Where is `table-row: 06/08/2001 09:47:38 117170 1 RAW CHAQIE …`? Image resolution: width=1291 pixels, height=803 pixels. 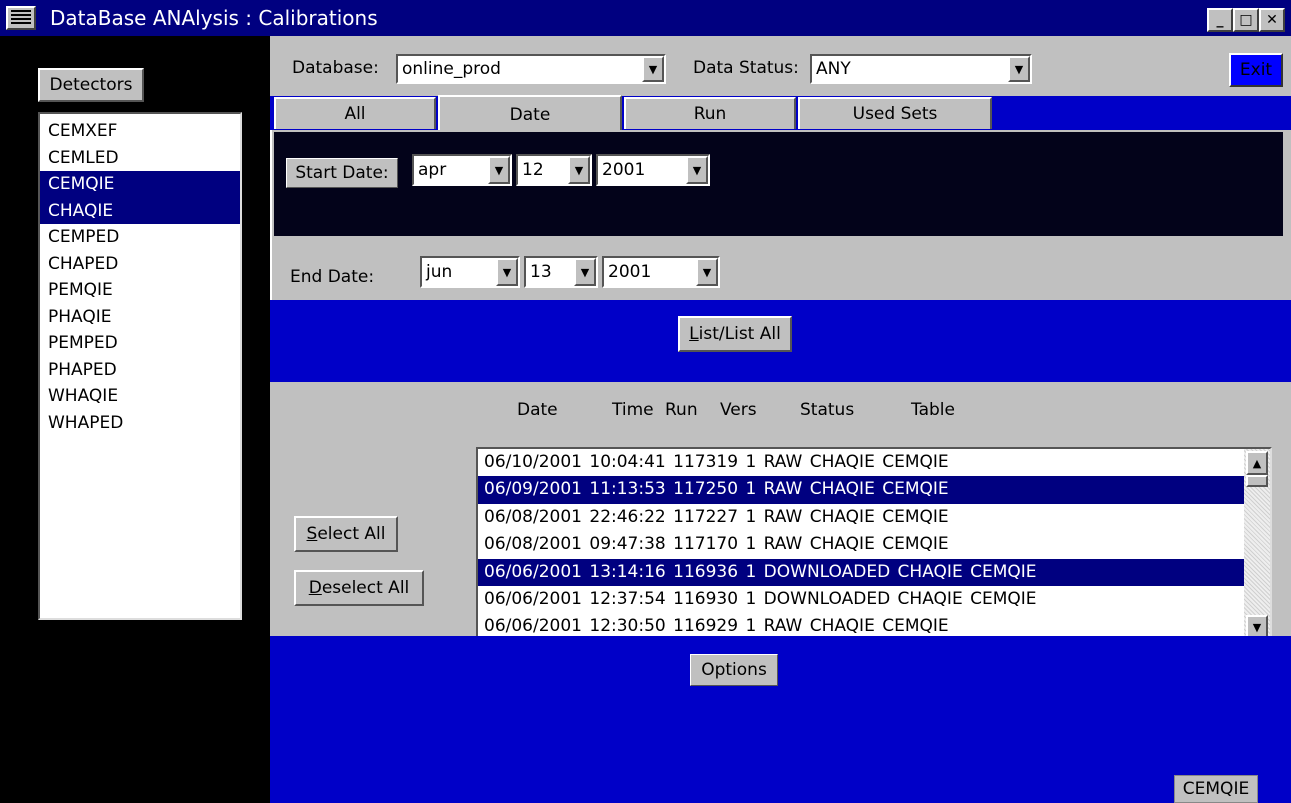 table-row: 06/08/2001 09:47:38 117170 1 RAW CHAQIE … is located at coordinates (861, 544).